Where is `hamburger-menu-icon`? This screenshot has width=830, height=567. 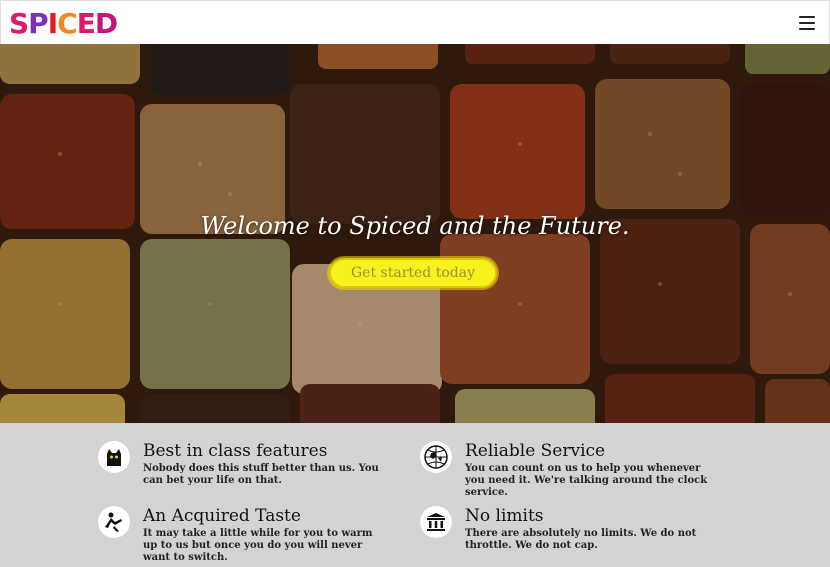 hamburger-menu-icon is located at coordinates (807, 23).